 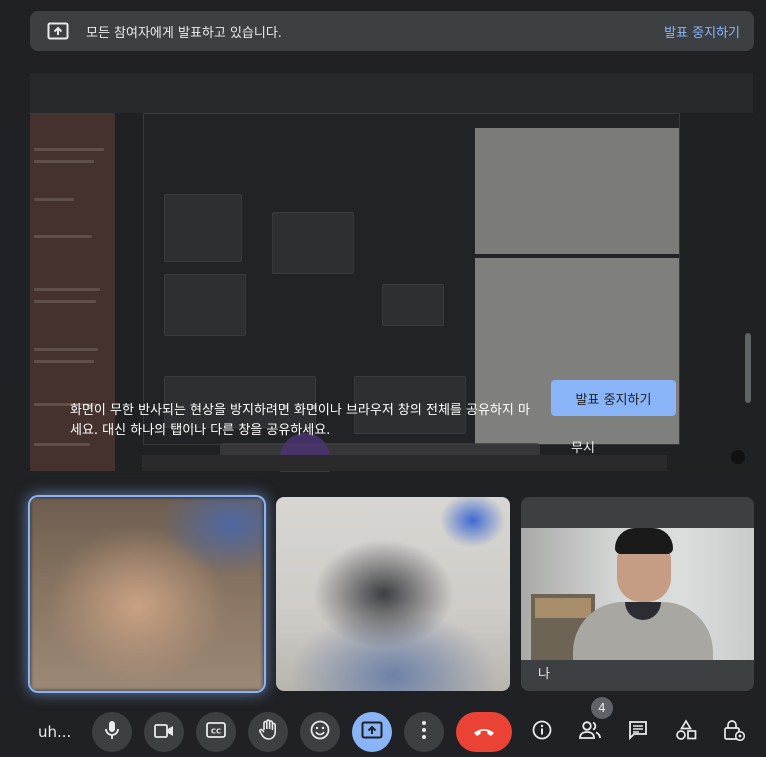 I want to click on captions-button: CC, so click(x=216, y=732).